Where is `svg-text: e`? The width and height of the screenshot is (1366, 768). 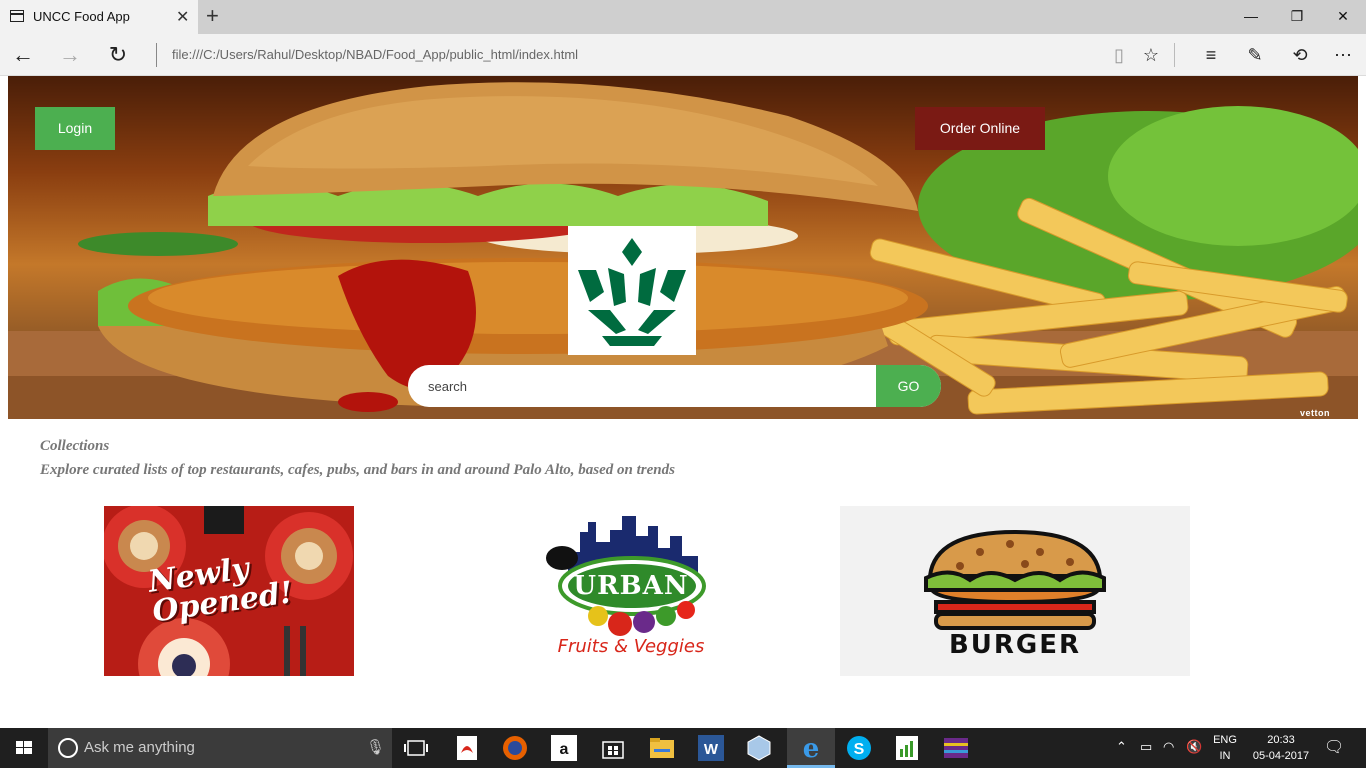
svg-text: e is located at coordinates (811, 748).